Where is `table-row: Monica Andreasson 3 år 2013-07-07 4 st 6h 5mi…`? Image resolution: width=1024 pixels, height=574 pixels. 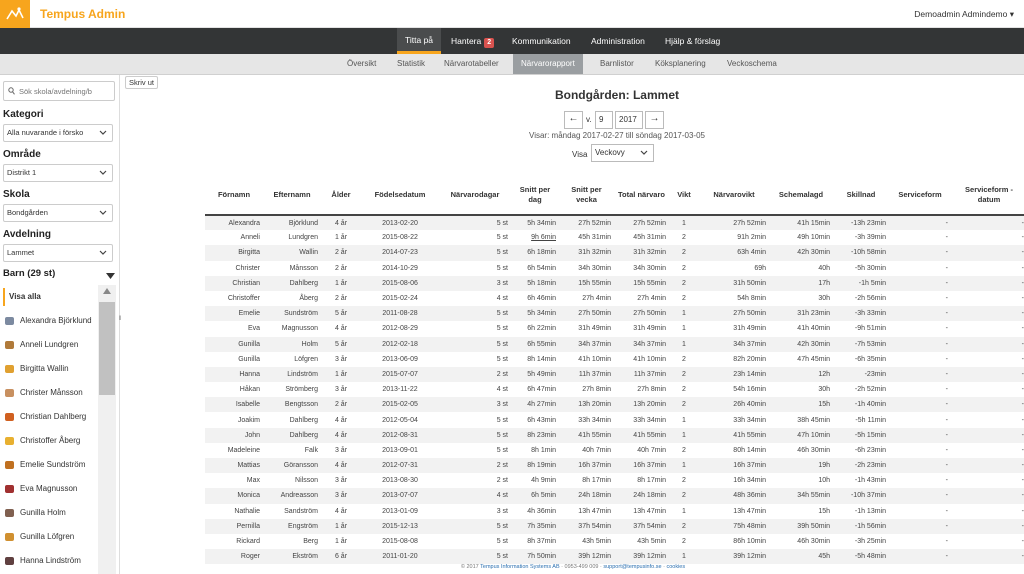
table-row: Monica Andreasson 3 år 2013-07-07 4 st 6h 5mi… is located at coordinates (614, 496).